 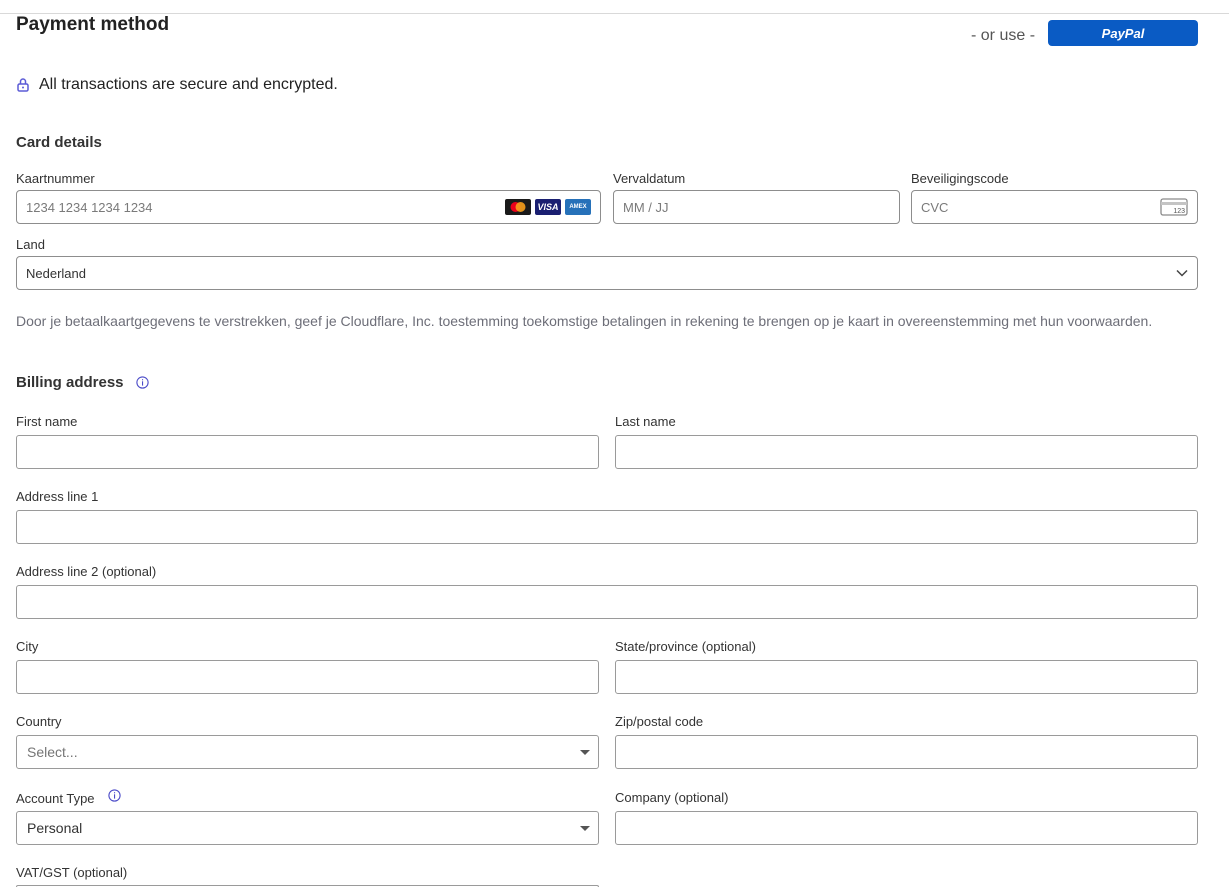 What do you see at coordinates (56, 273) in the screenshot?
I see `card-country-value: Nederland` at bounding box center [56, 273].